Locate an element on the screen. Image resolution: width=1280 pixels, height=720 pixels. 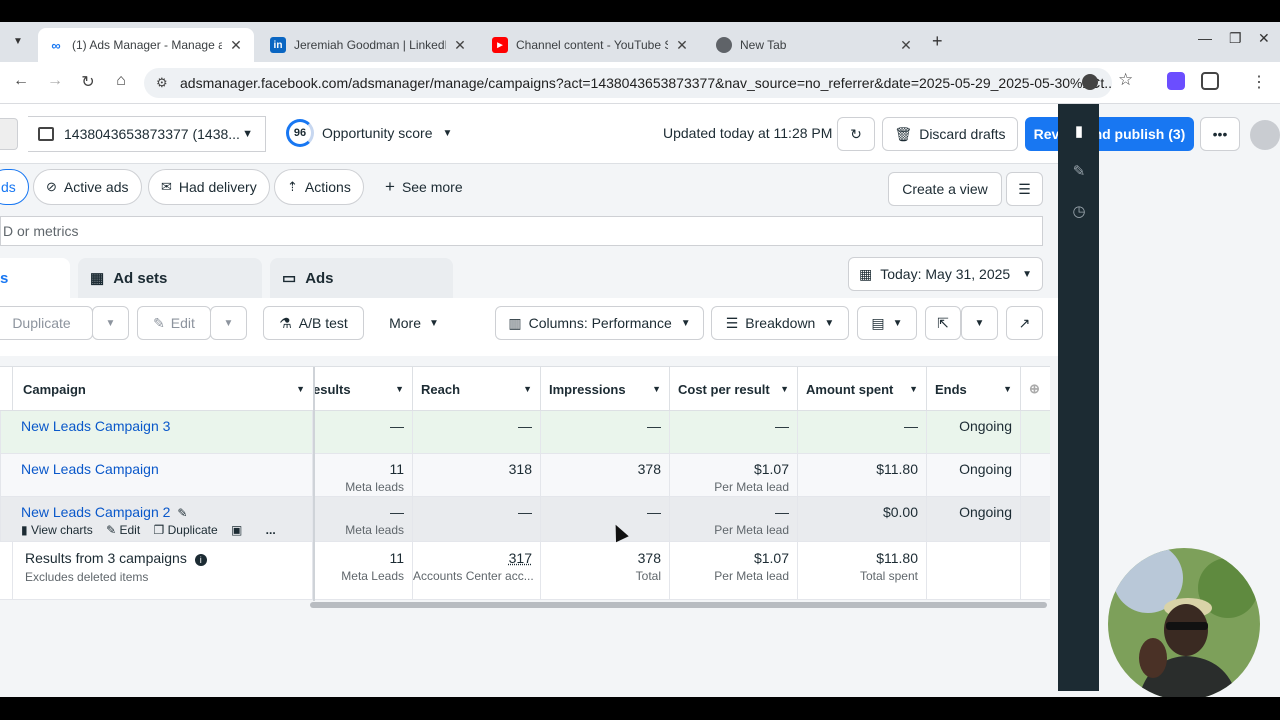
preview-icon: ▣ is located at coordinates (236, 530).